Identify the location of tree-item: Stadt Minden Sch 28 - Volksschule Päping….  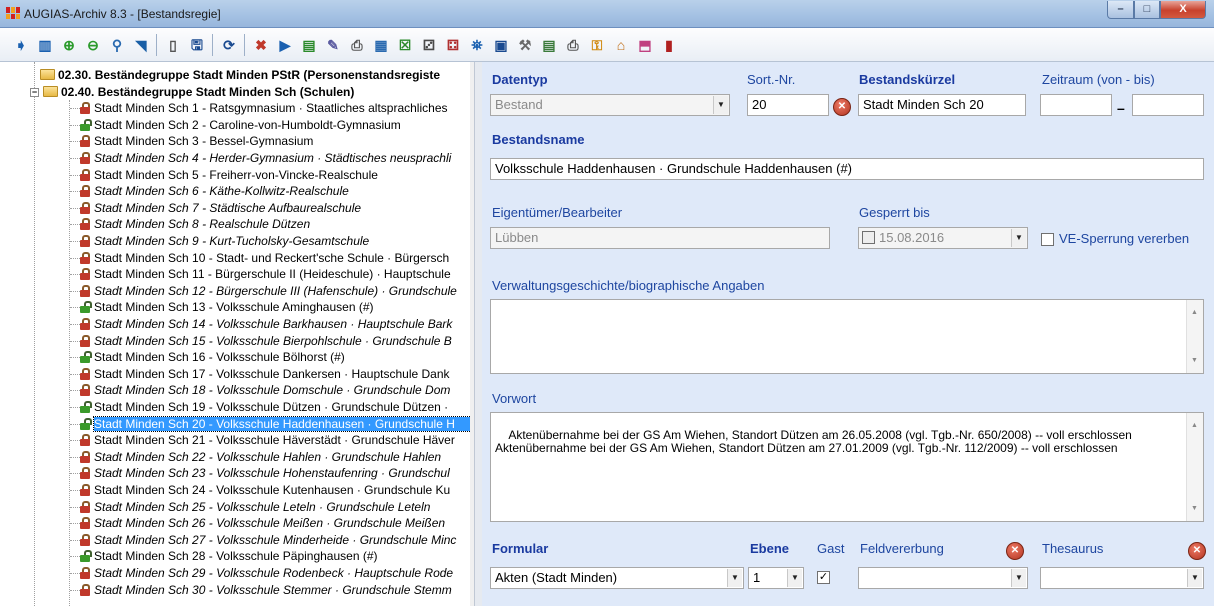
(229, 556).